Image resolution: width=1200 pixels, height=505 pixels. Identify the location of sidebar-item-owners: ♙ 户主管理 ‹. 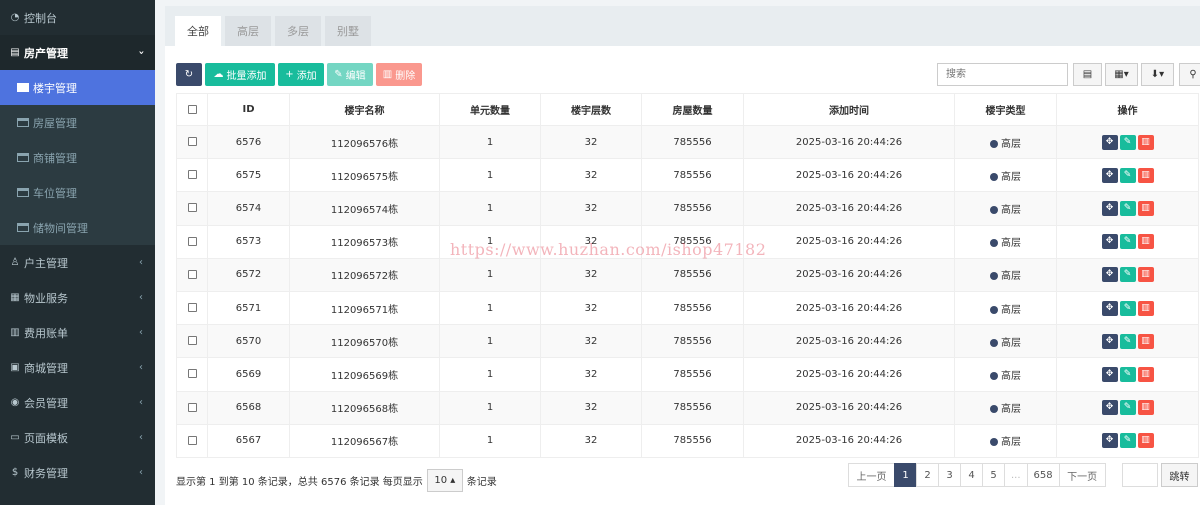
(77, 262).